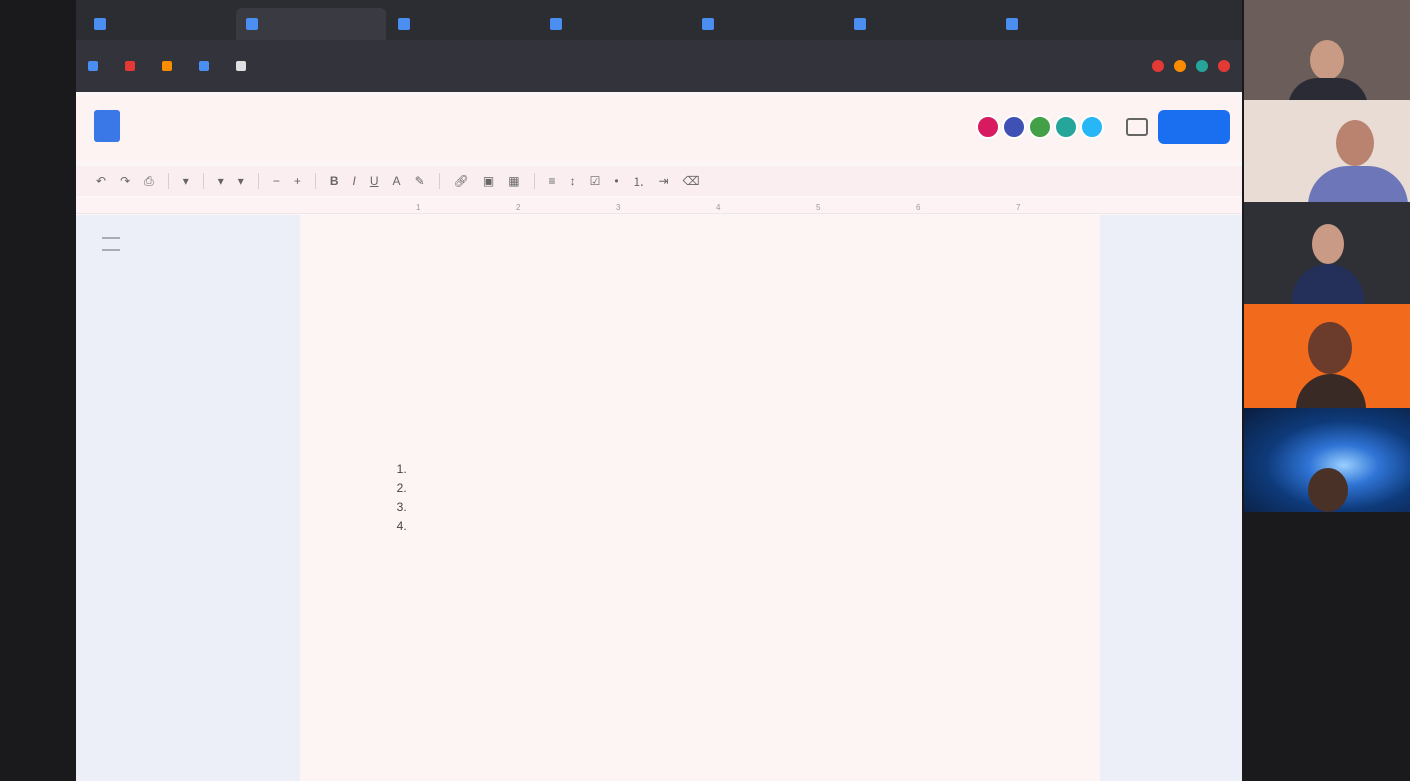  What do you see at coordinates (354, 181) in the screenshot?
I see `italic-icon: I` at bounding box center [354, 181].